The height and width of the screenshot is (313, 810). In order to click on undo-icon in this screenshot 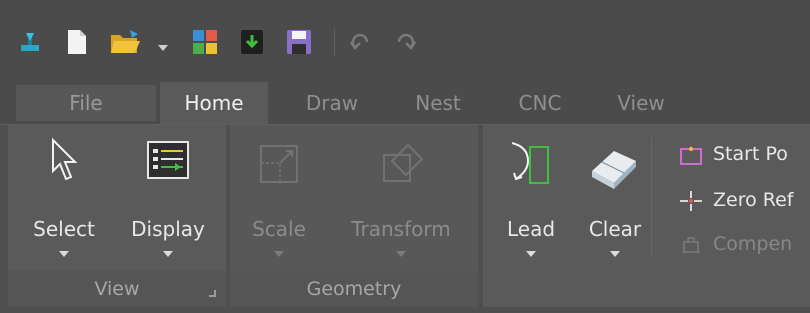, I will do `click(360, 44)`.